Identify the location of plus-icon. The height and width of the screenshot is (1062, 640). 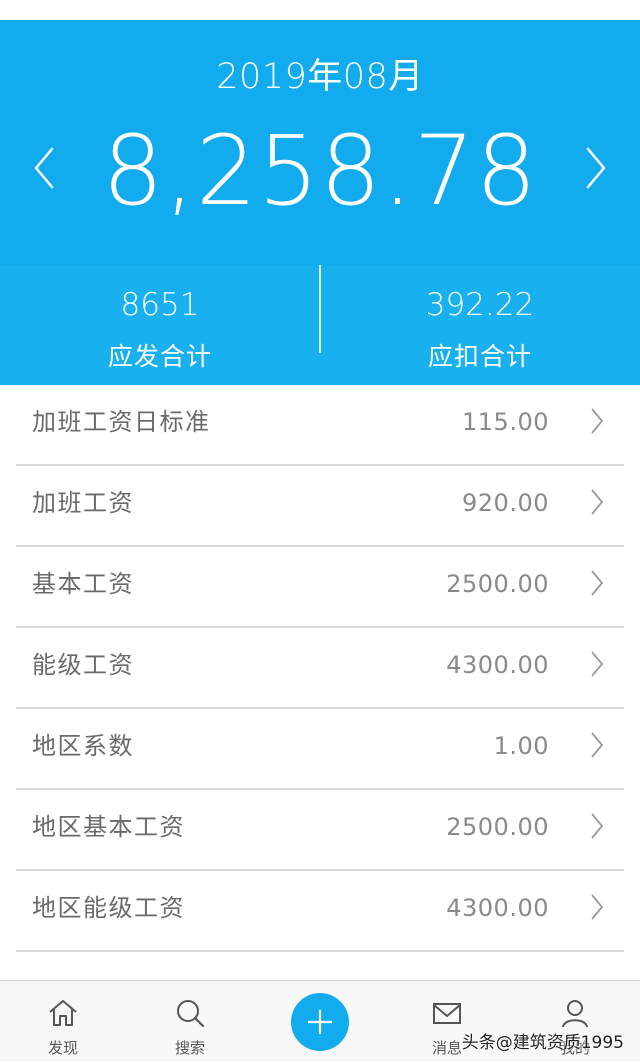
(320, 1022).